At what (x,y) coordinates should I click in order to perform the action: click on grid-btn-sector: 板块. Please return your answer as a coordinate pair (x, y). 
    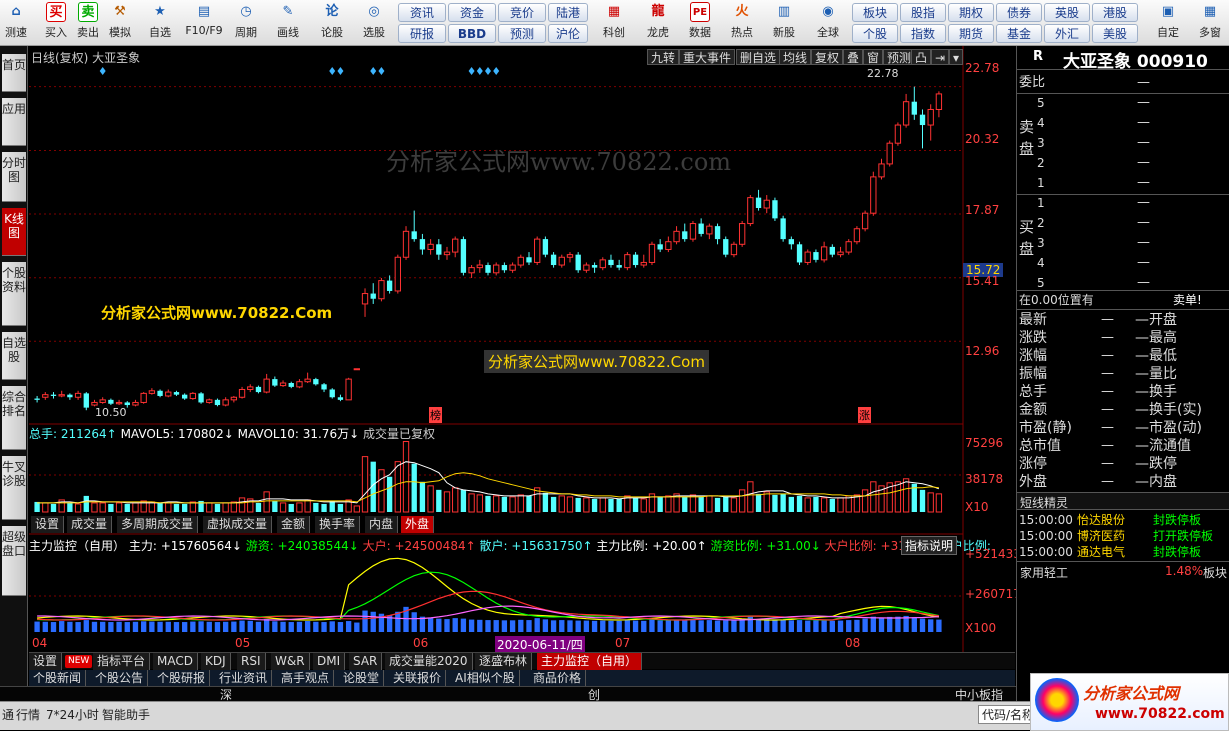
    Looking at the image, I should click on (875, 12).